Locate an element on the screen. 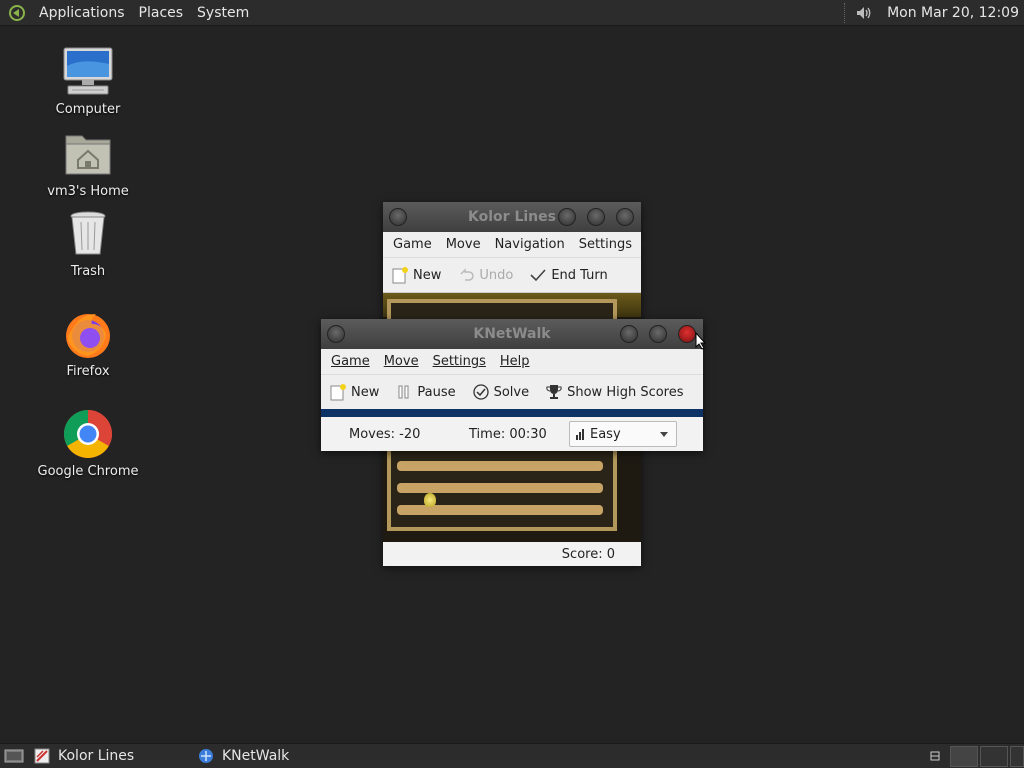 The image size is (1024, 768). pause-label: Pause is located at coordinates (436, 392).